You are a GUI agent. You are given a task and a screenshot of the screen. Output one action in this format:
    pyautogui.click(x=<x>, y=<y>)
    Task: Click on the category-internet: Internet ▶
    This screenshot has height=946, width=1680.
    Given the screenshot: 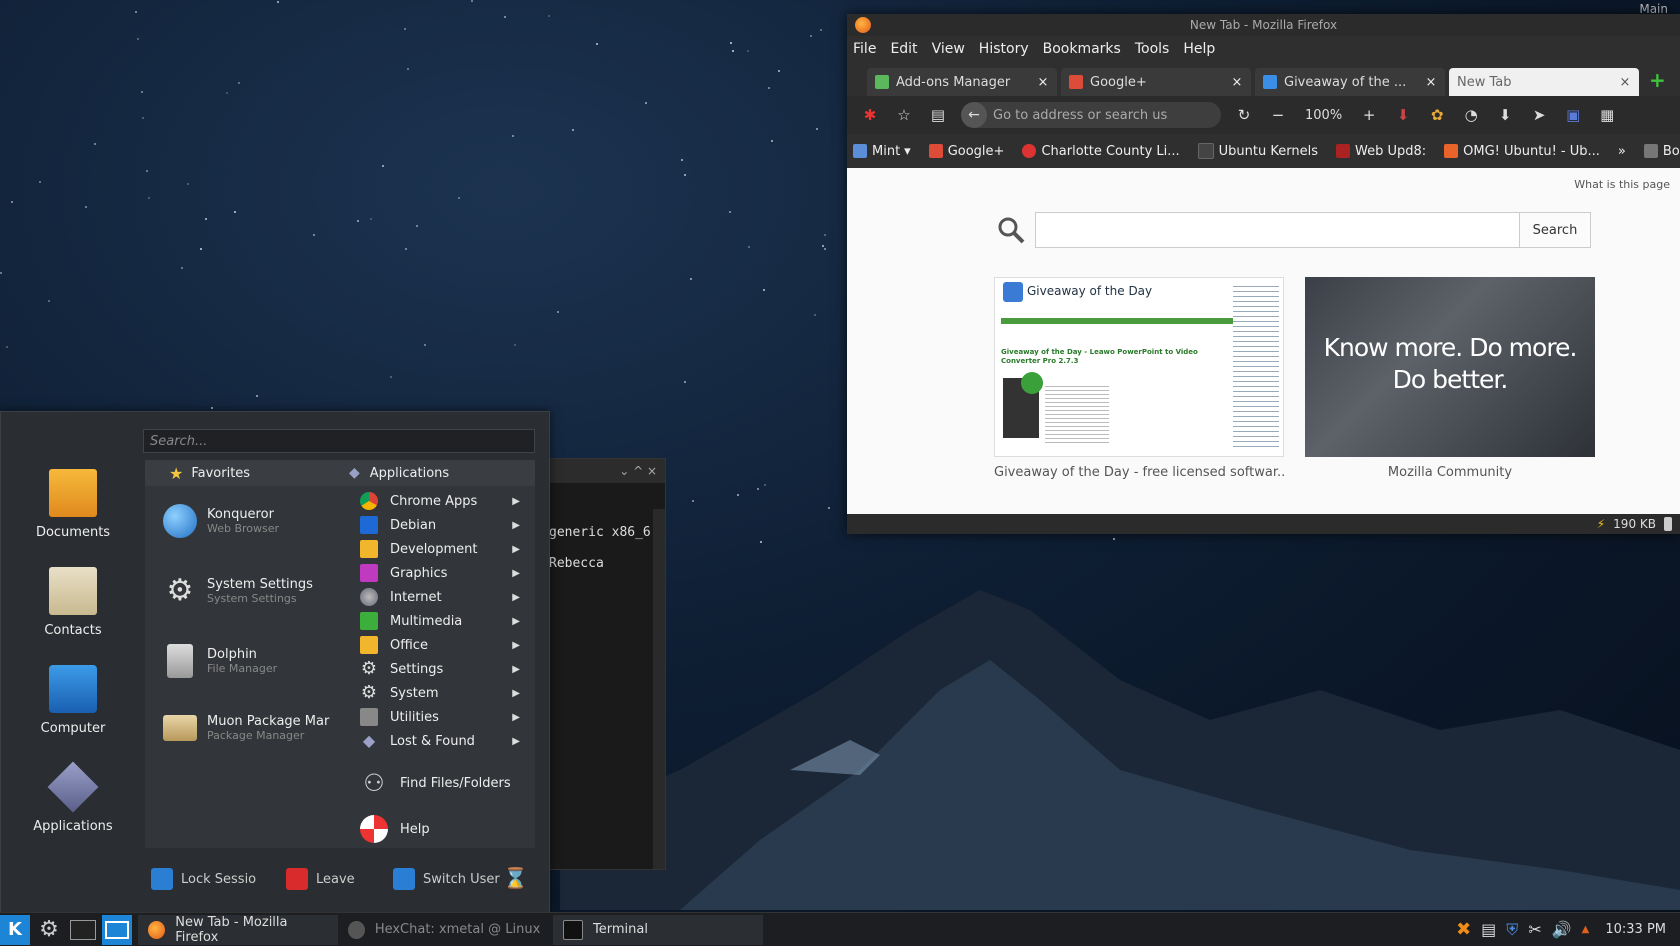 What is the action you would take?
    pyautogui.click(x=445, y=597)
    